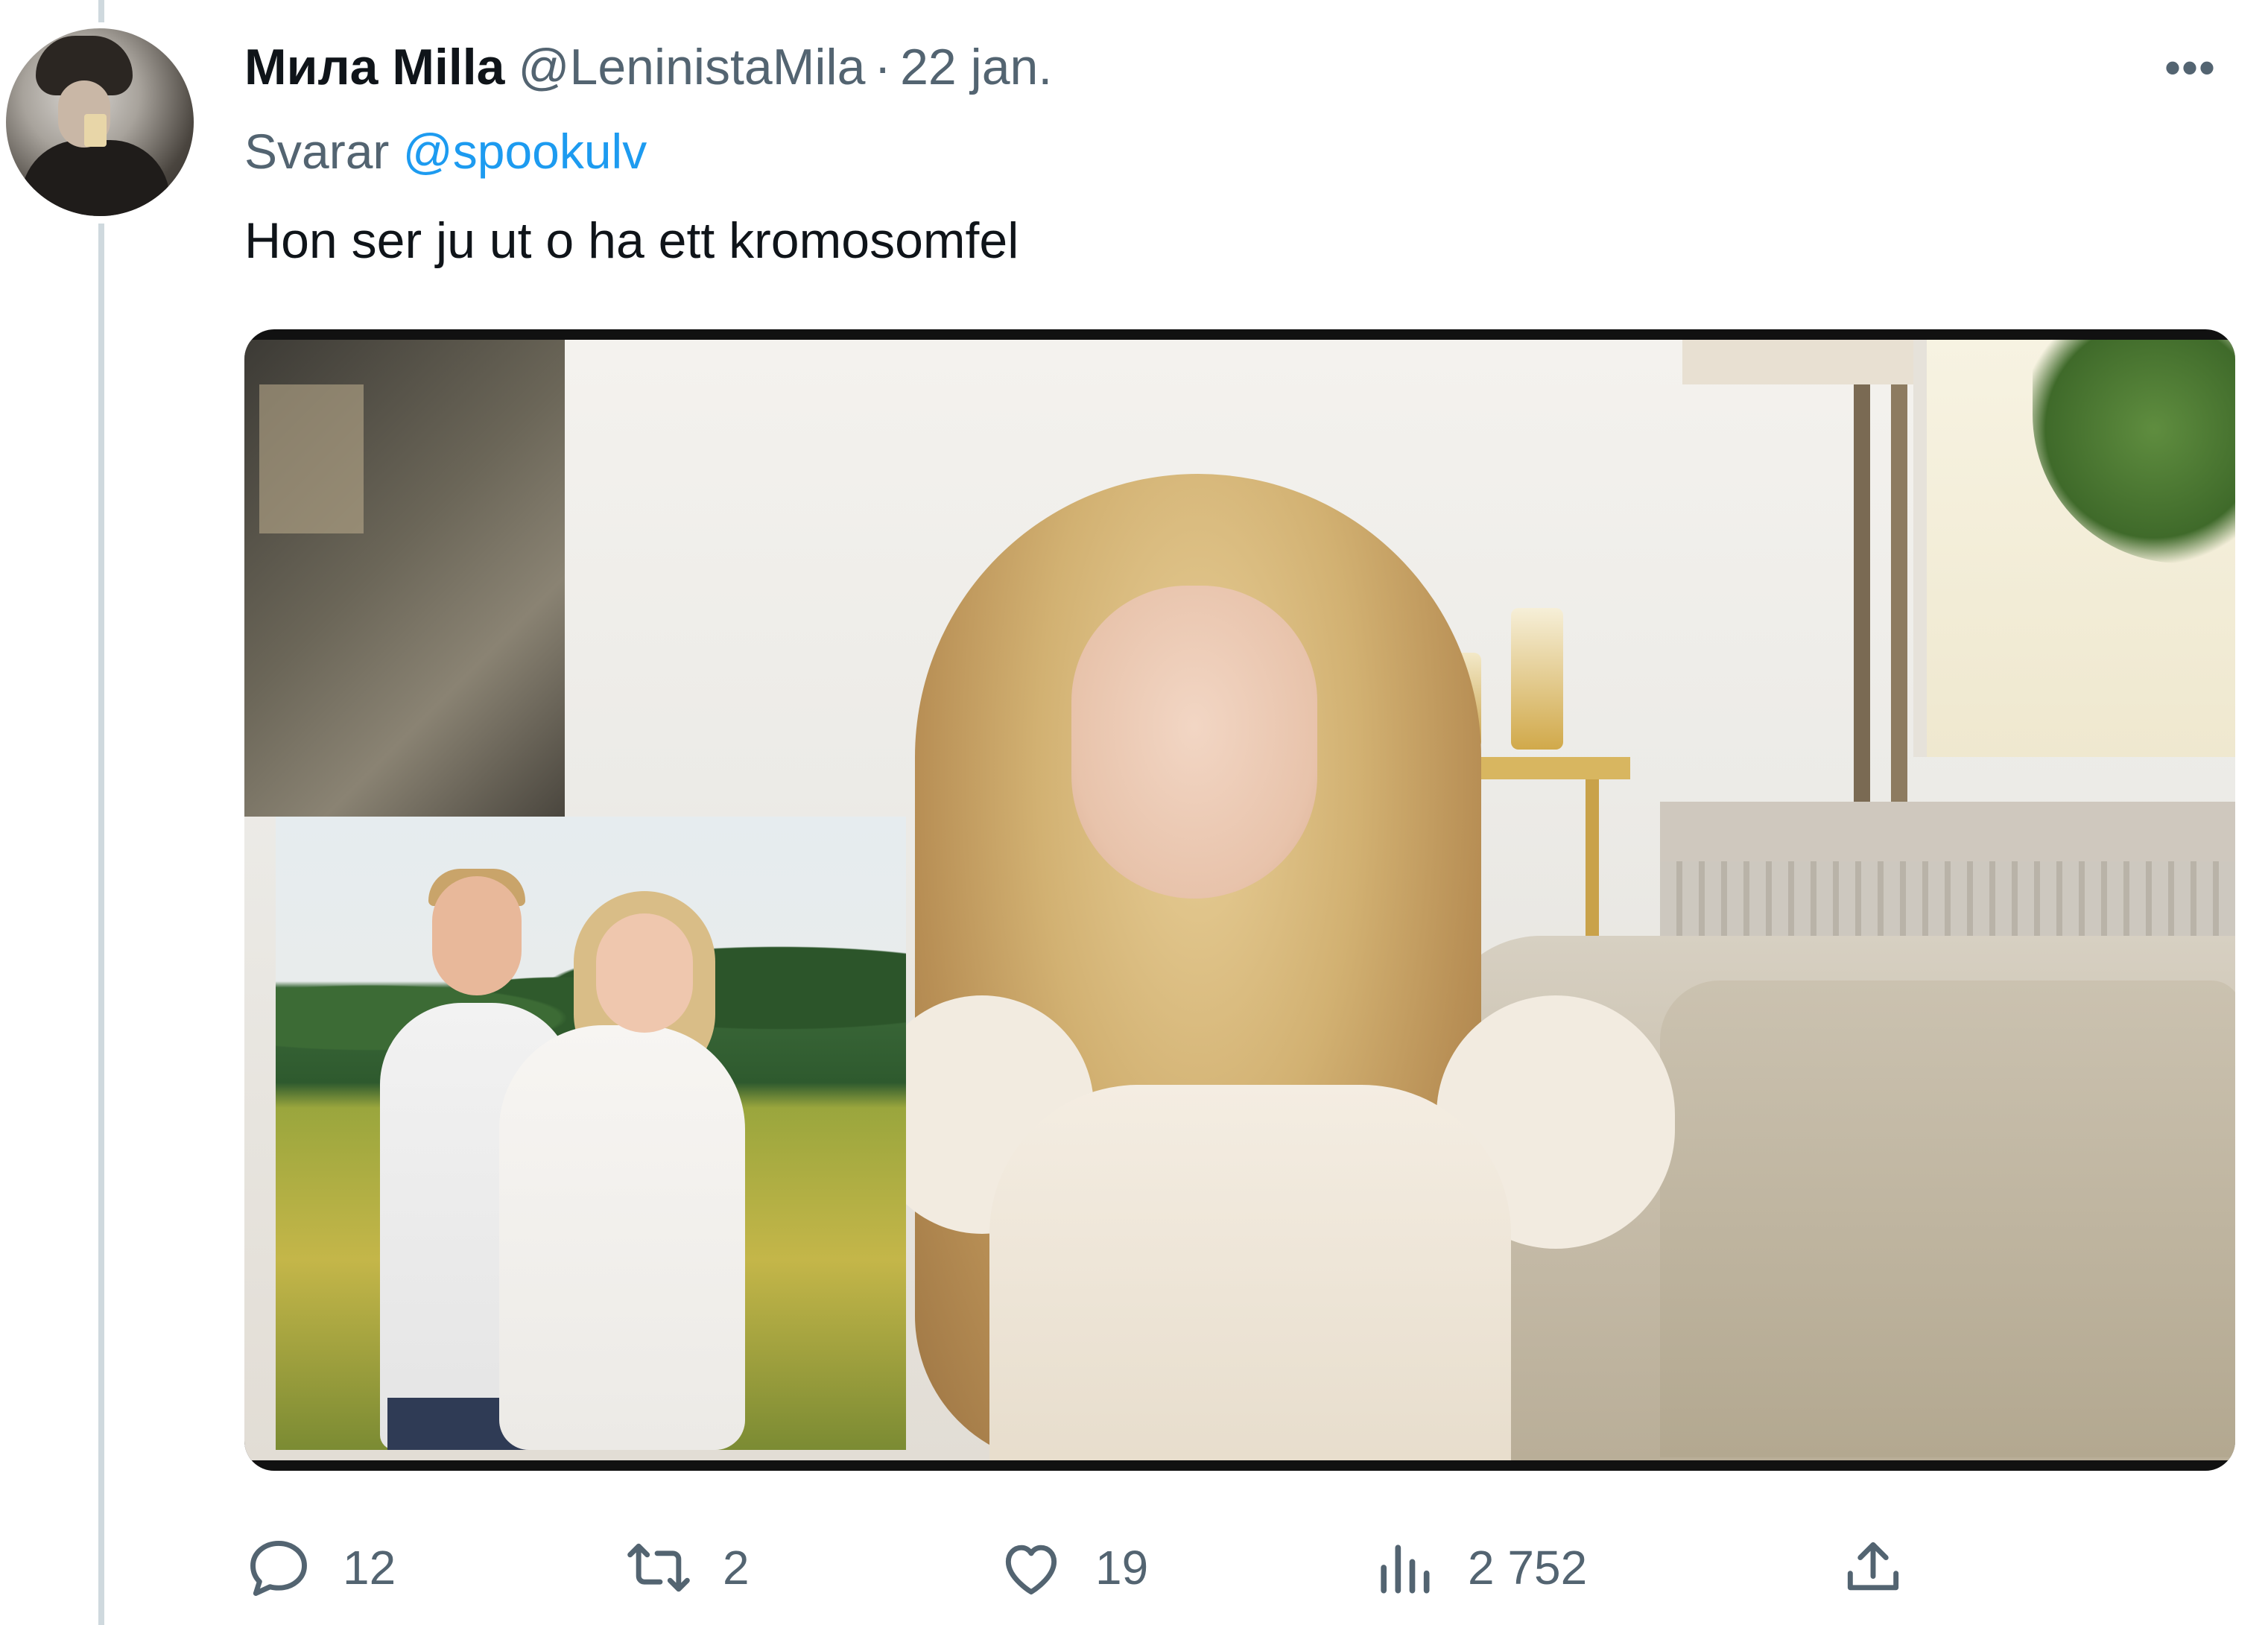 The height and width of the screenshot is (1625, 2268). I want to click on tweet-actions: 12 2 19 2 752, so click(1116, 1567).